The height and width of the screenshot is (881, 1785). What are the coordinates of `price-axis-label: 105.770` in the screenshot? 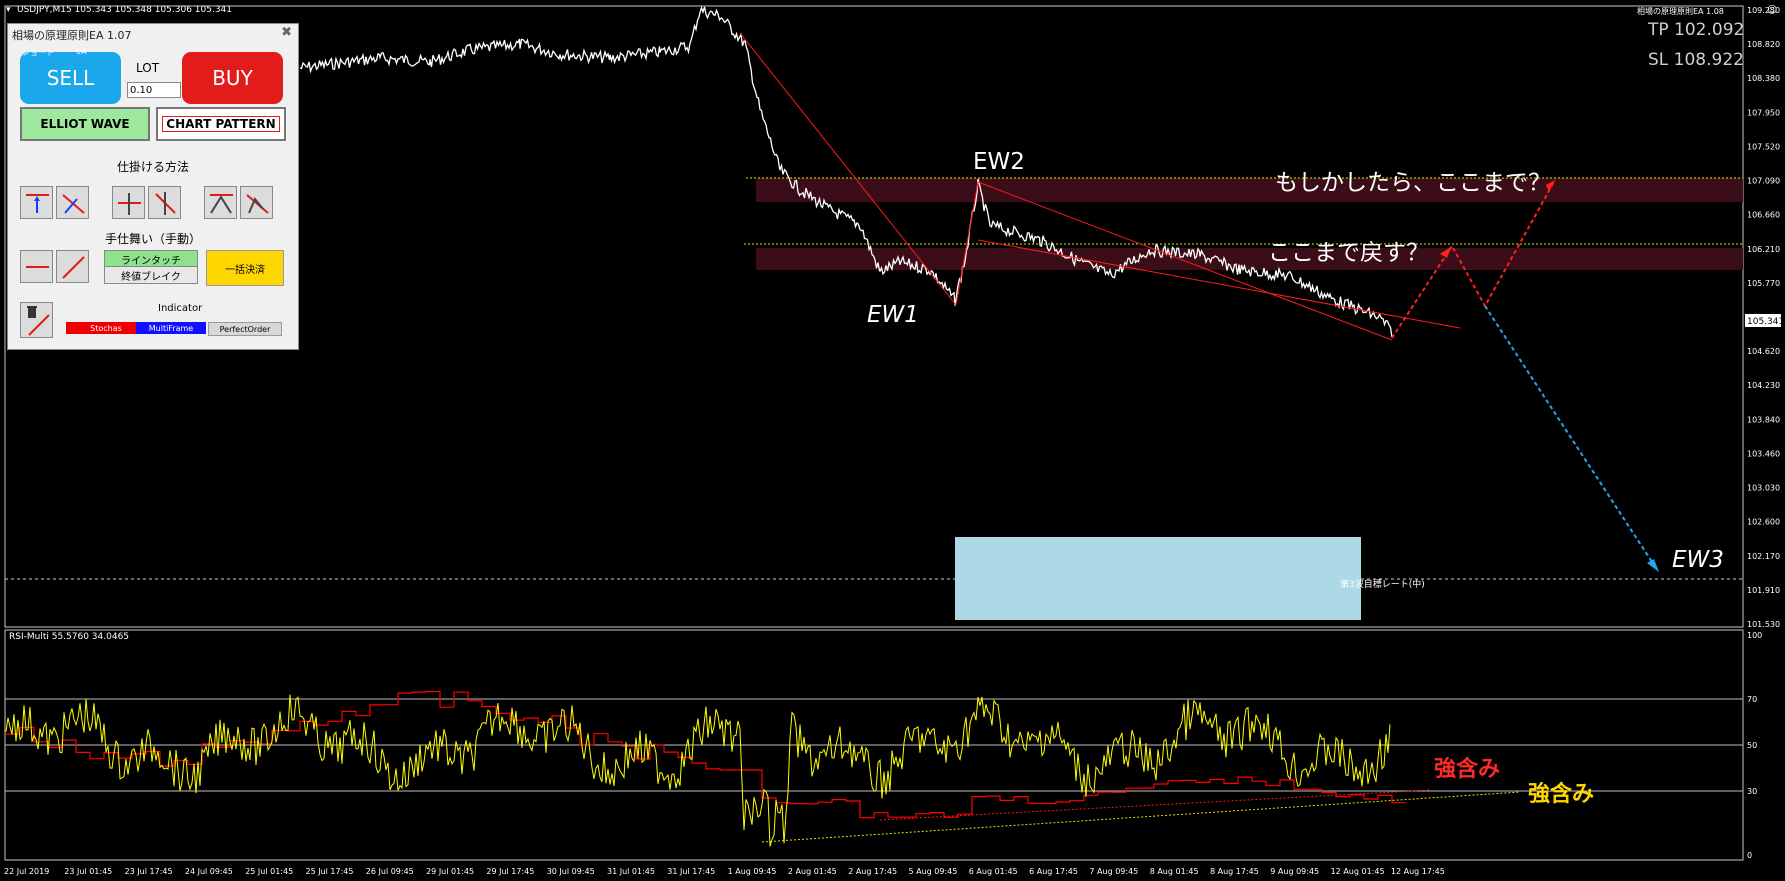 It's located at (1763, 283).